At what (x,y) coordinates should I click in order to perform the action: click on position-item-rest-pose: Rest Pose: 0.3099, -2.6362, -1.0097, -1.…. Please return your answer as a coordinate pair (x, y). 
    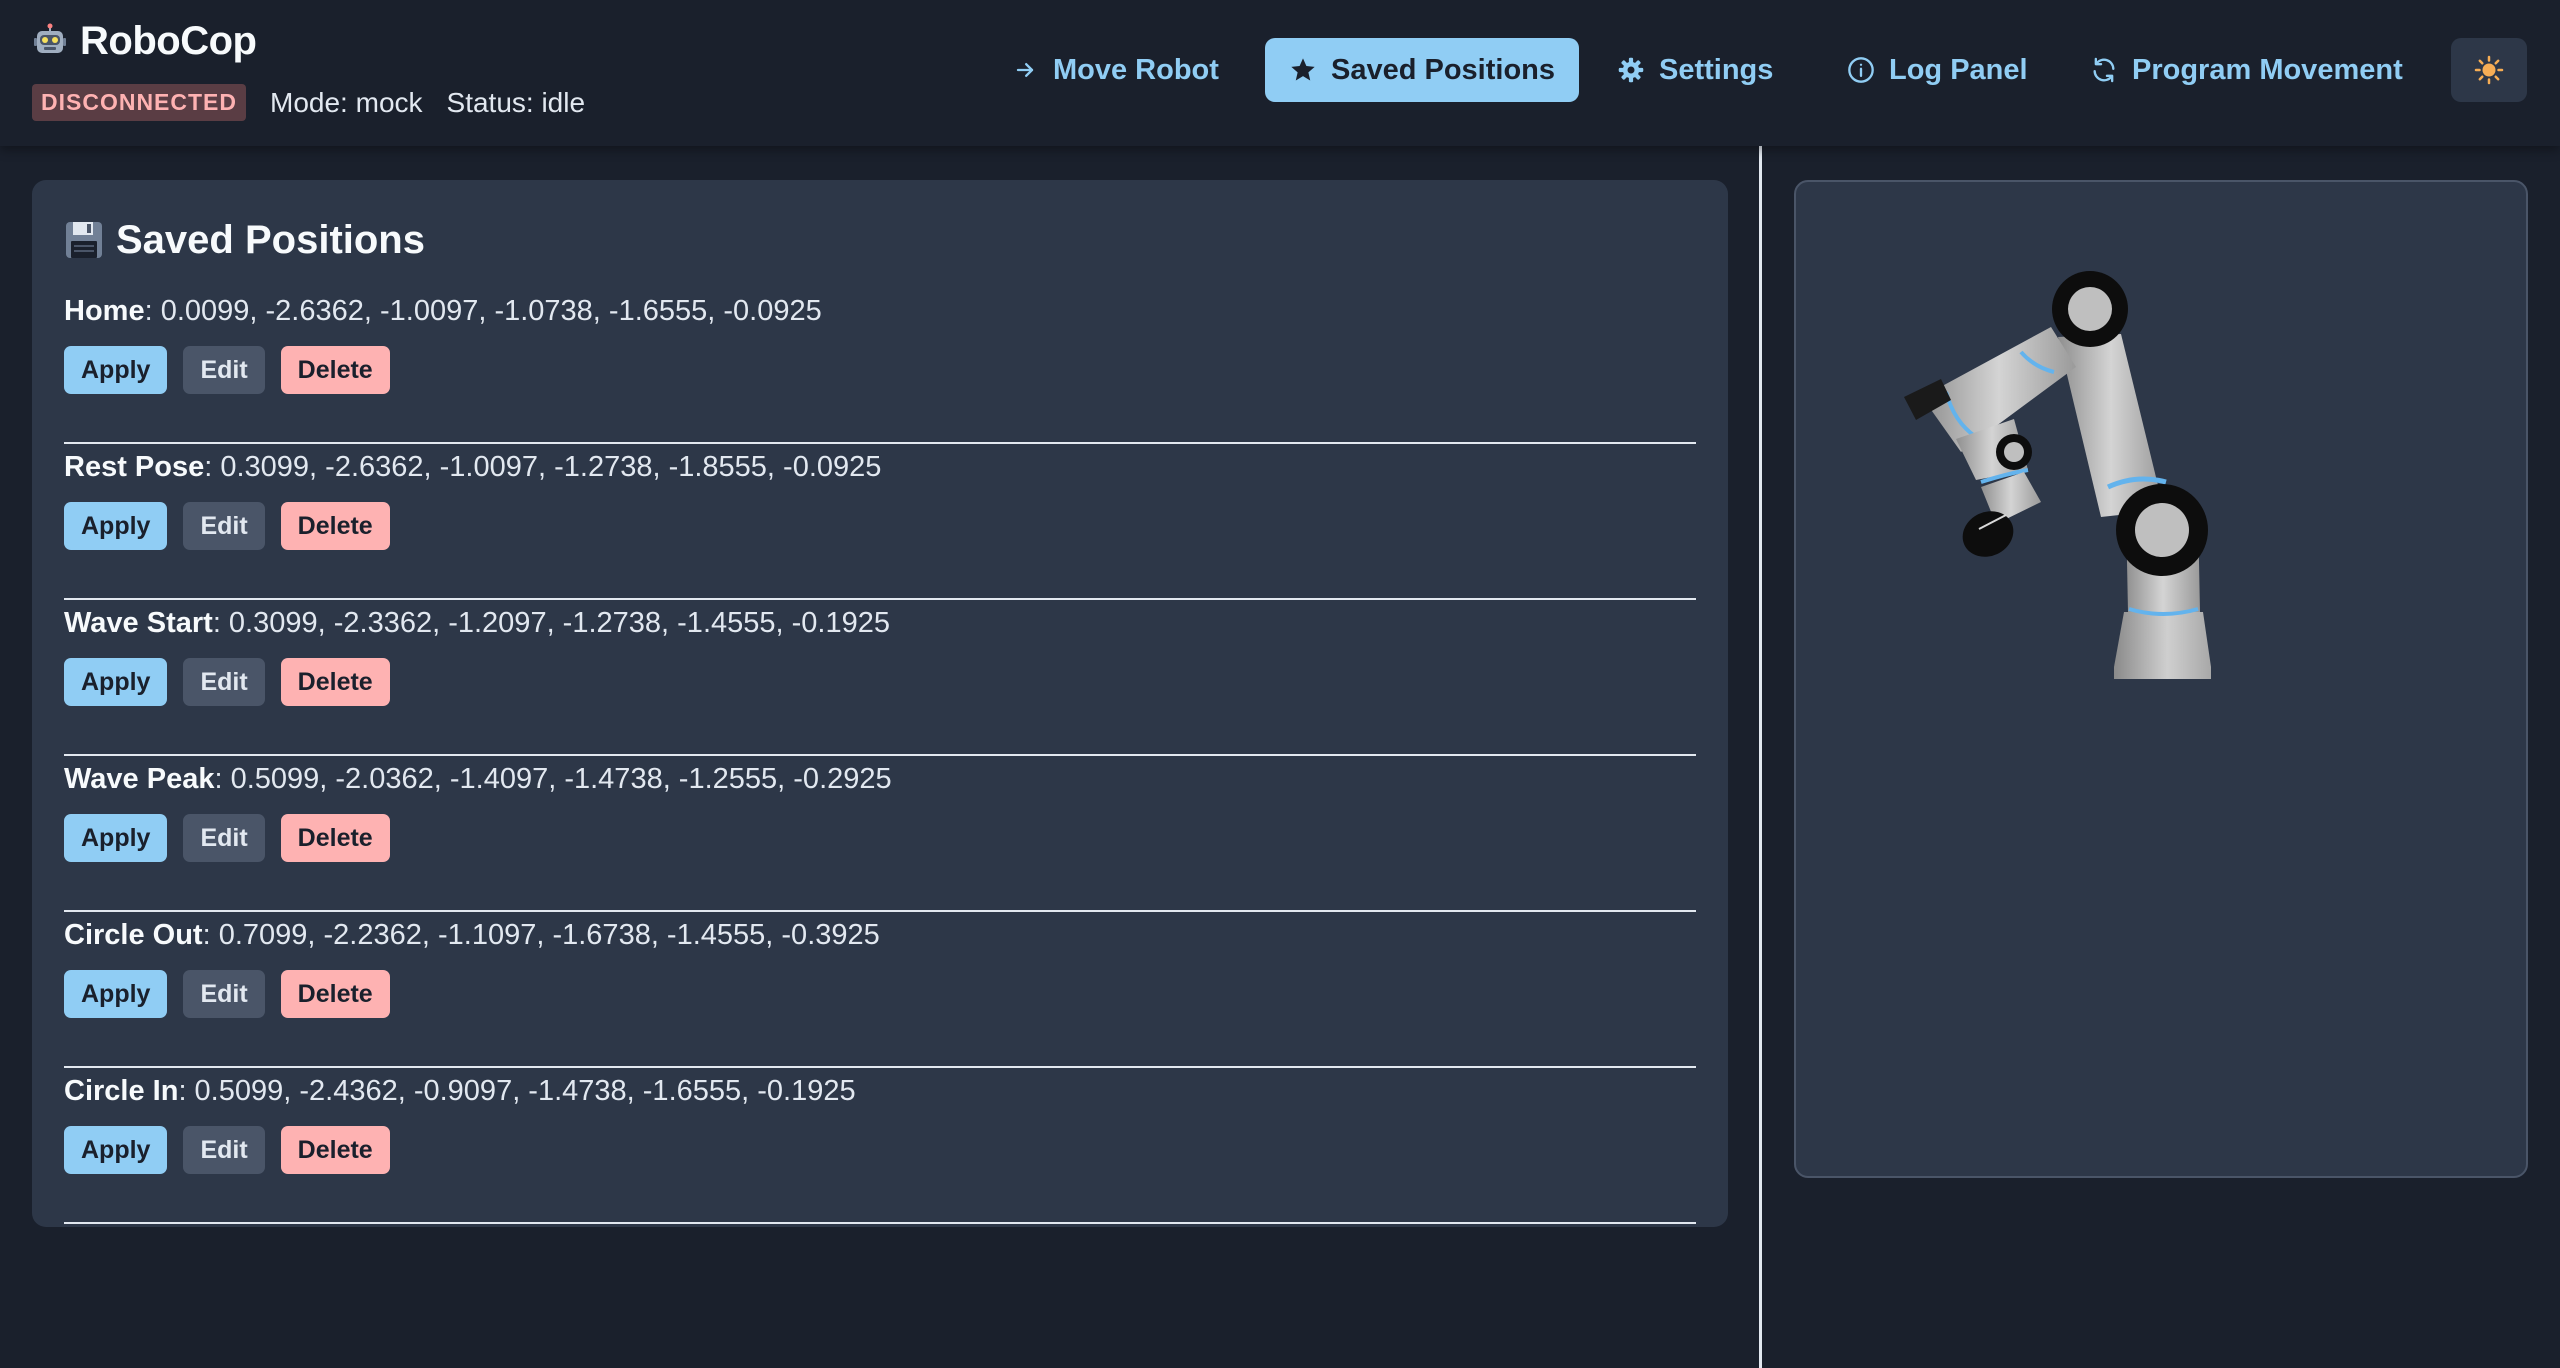
    Looking at the image, I should click on (880, 522).